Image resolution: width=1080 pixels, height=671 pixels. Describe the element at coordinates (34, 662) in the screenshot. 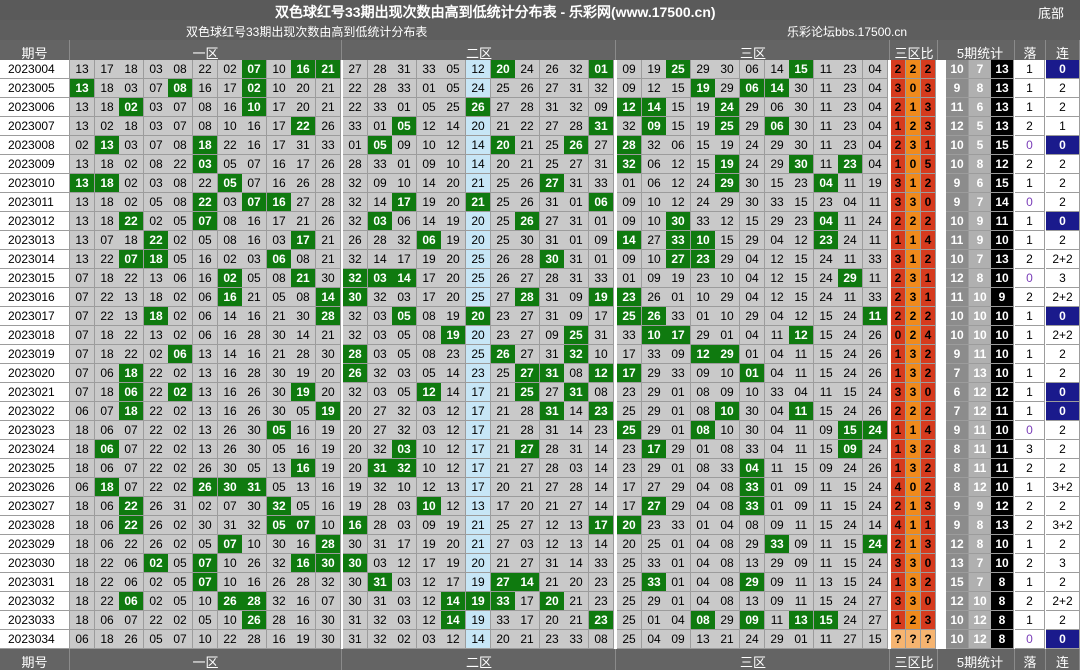

I see `footer-issue: 期号` at that location.